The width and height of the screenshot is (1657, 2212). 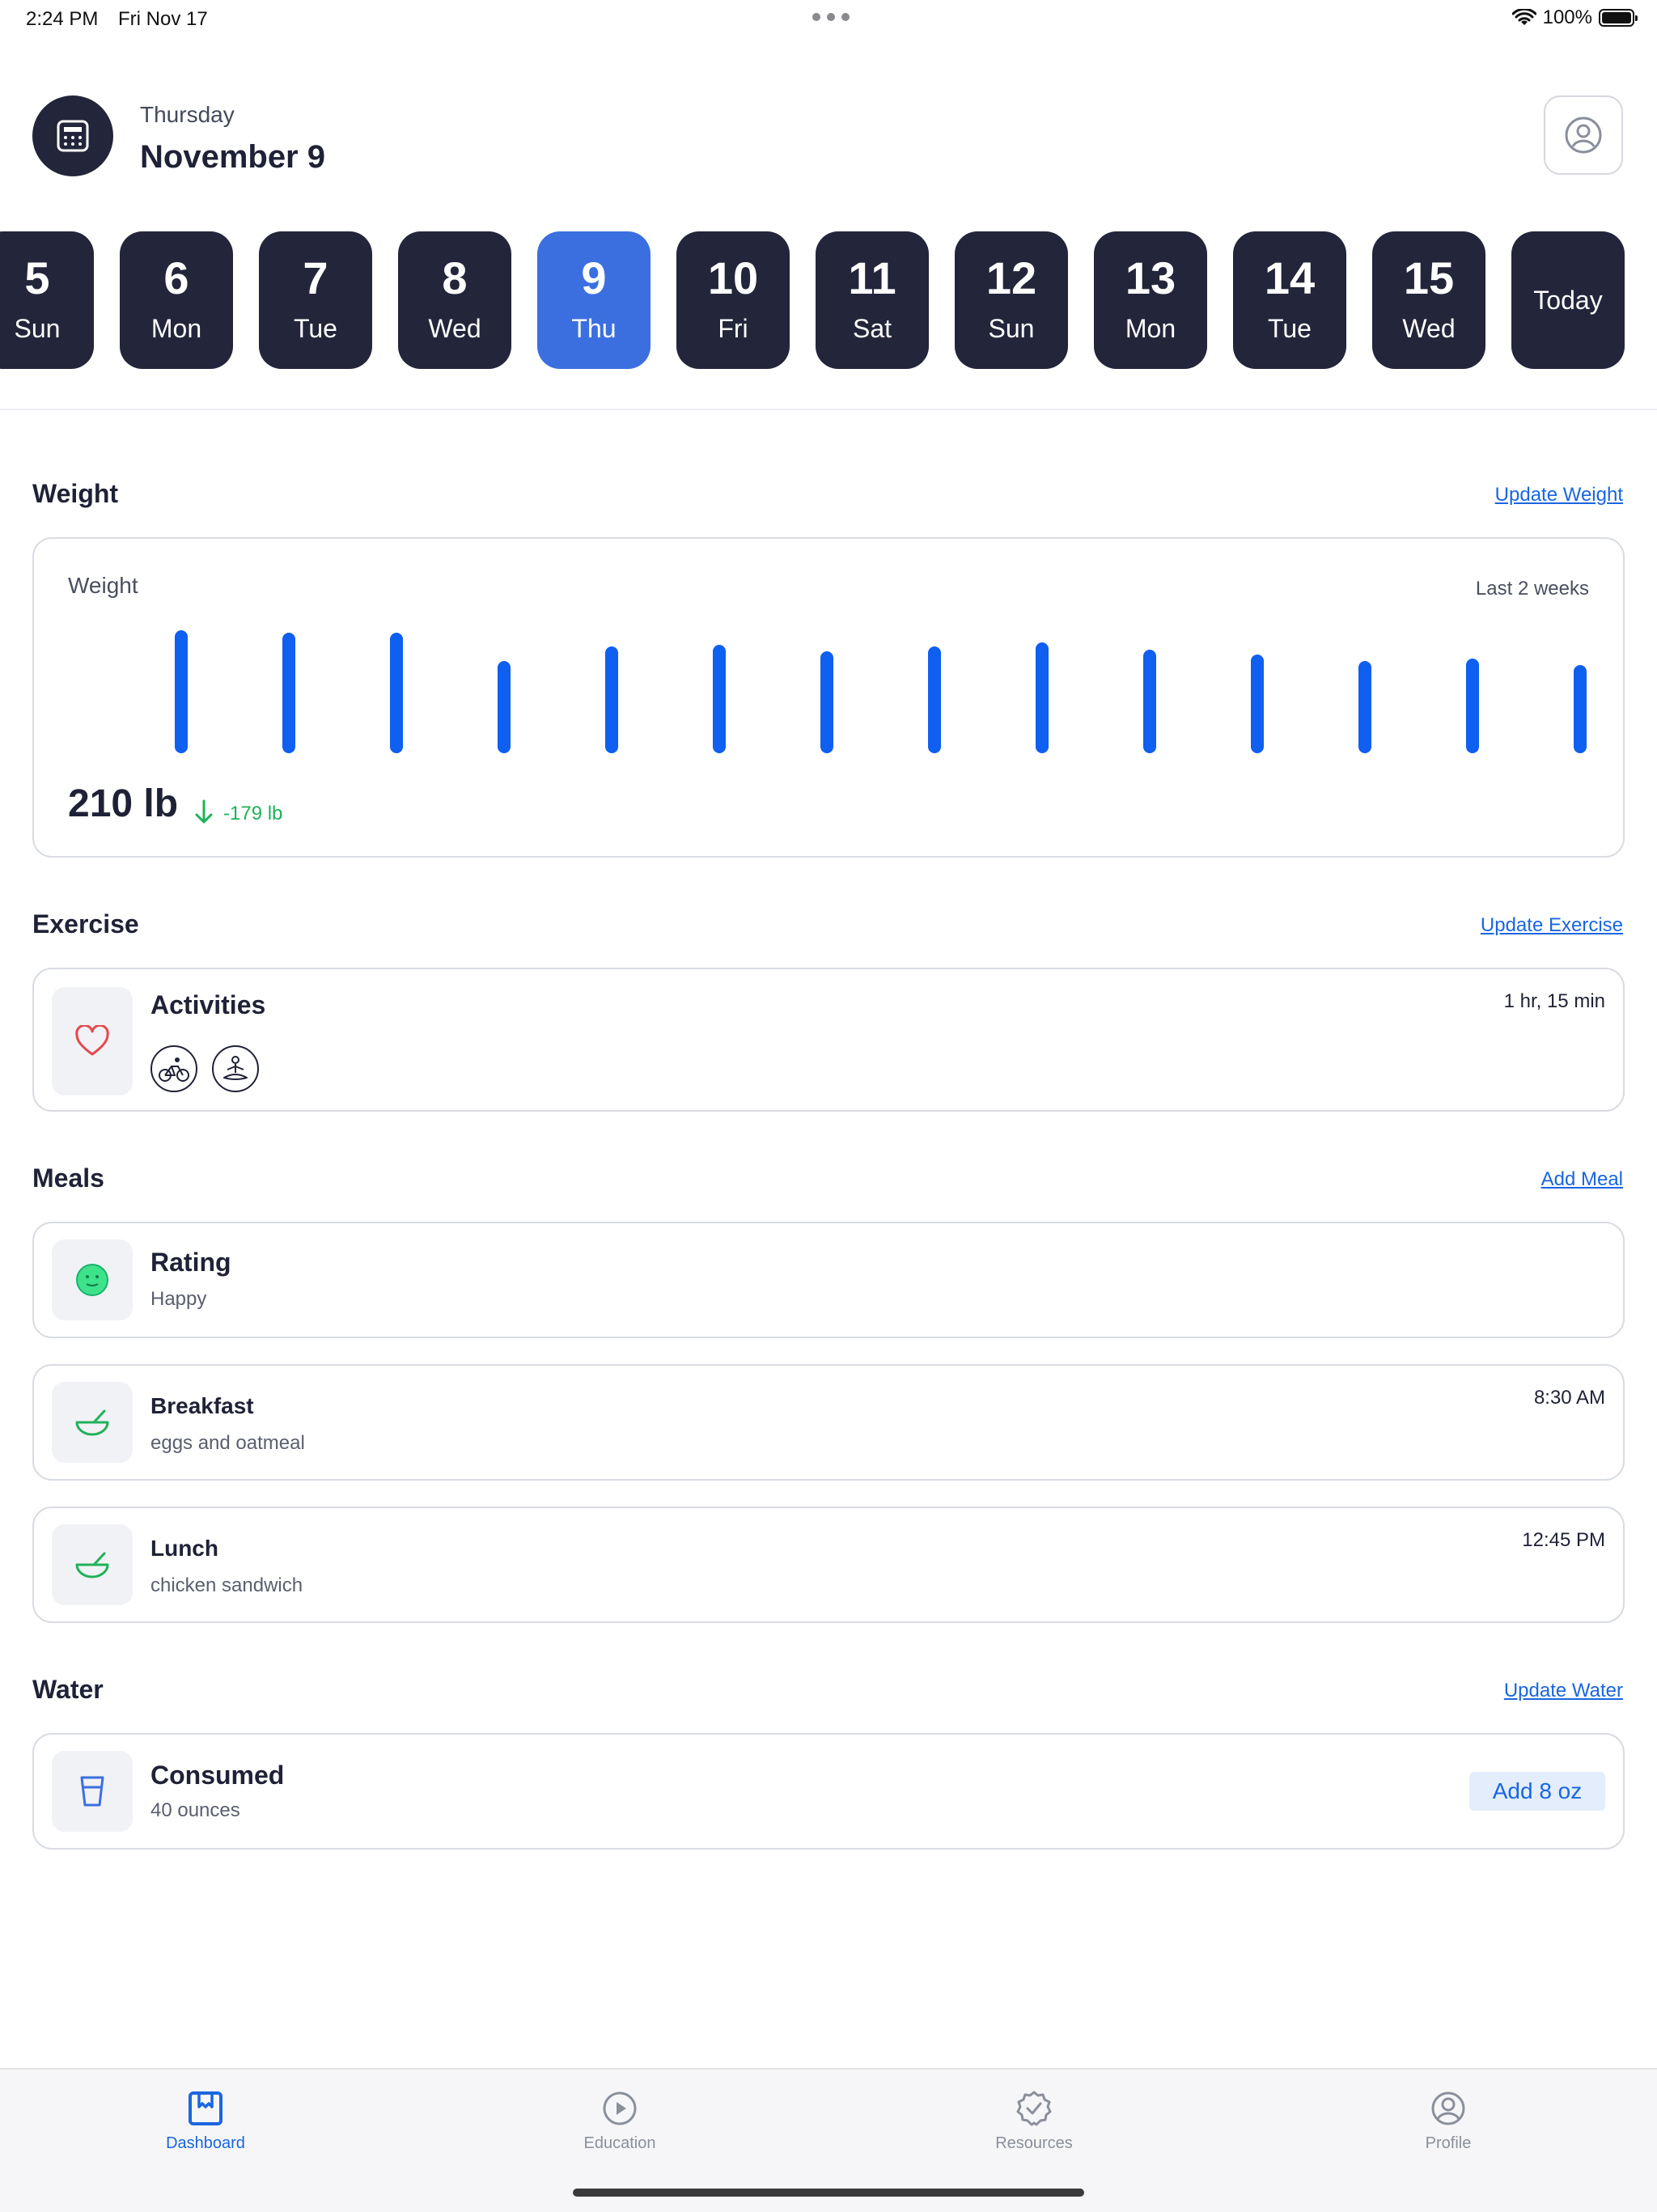 I want to click on status-date: Fri Nov 17, so click(x=163, y=19).